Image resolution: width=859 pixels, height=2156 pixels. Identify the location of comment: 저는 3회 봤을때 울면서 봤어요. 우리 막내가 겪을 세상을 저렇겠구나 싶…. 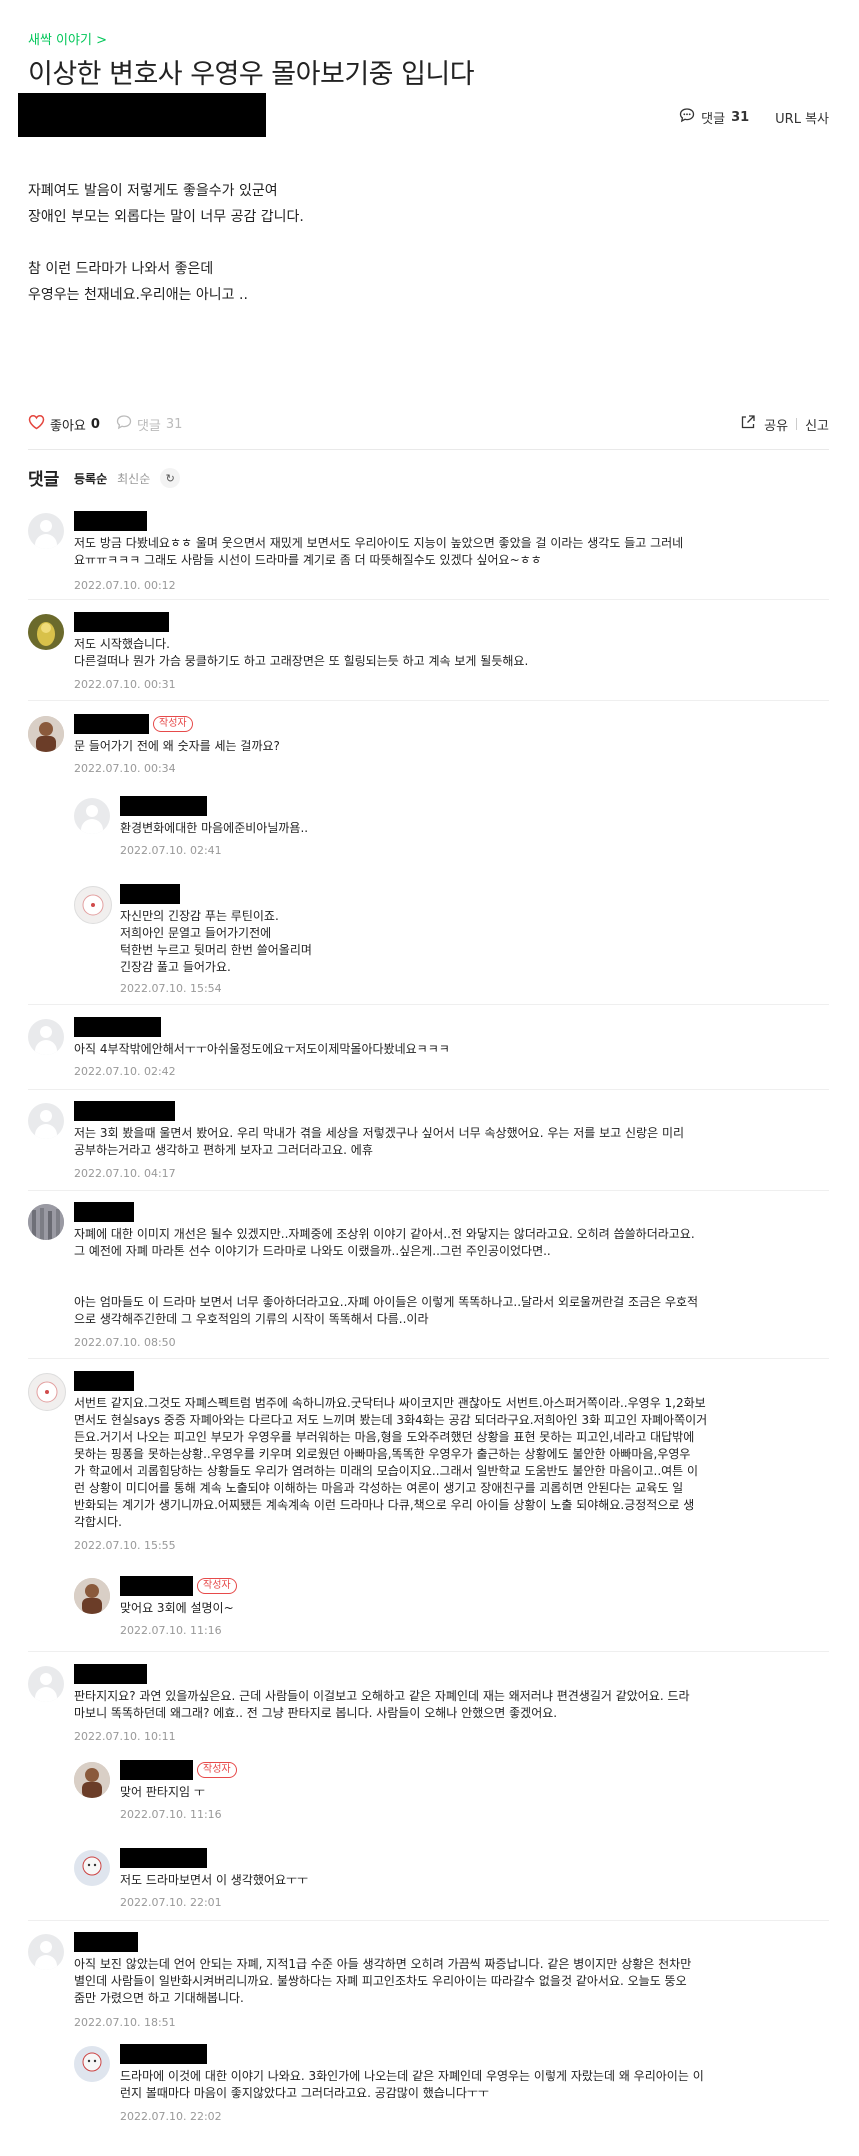
(428, 1143).